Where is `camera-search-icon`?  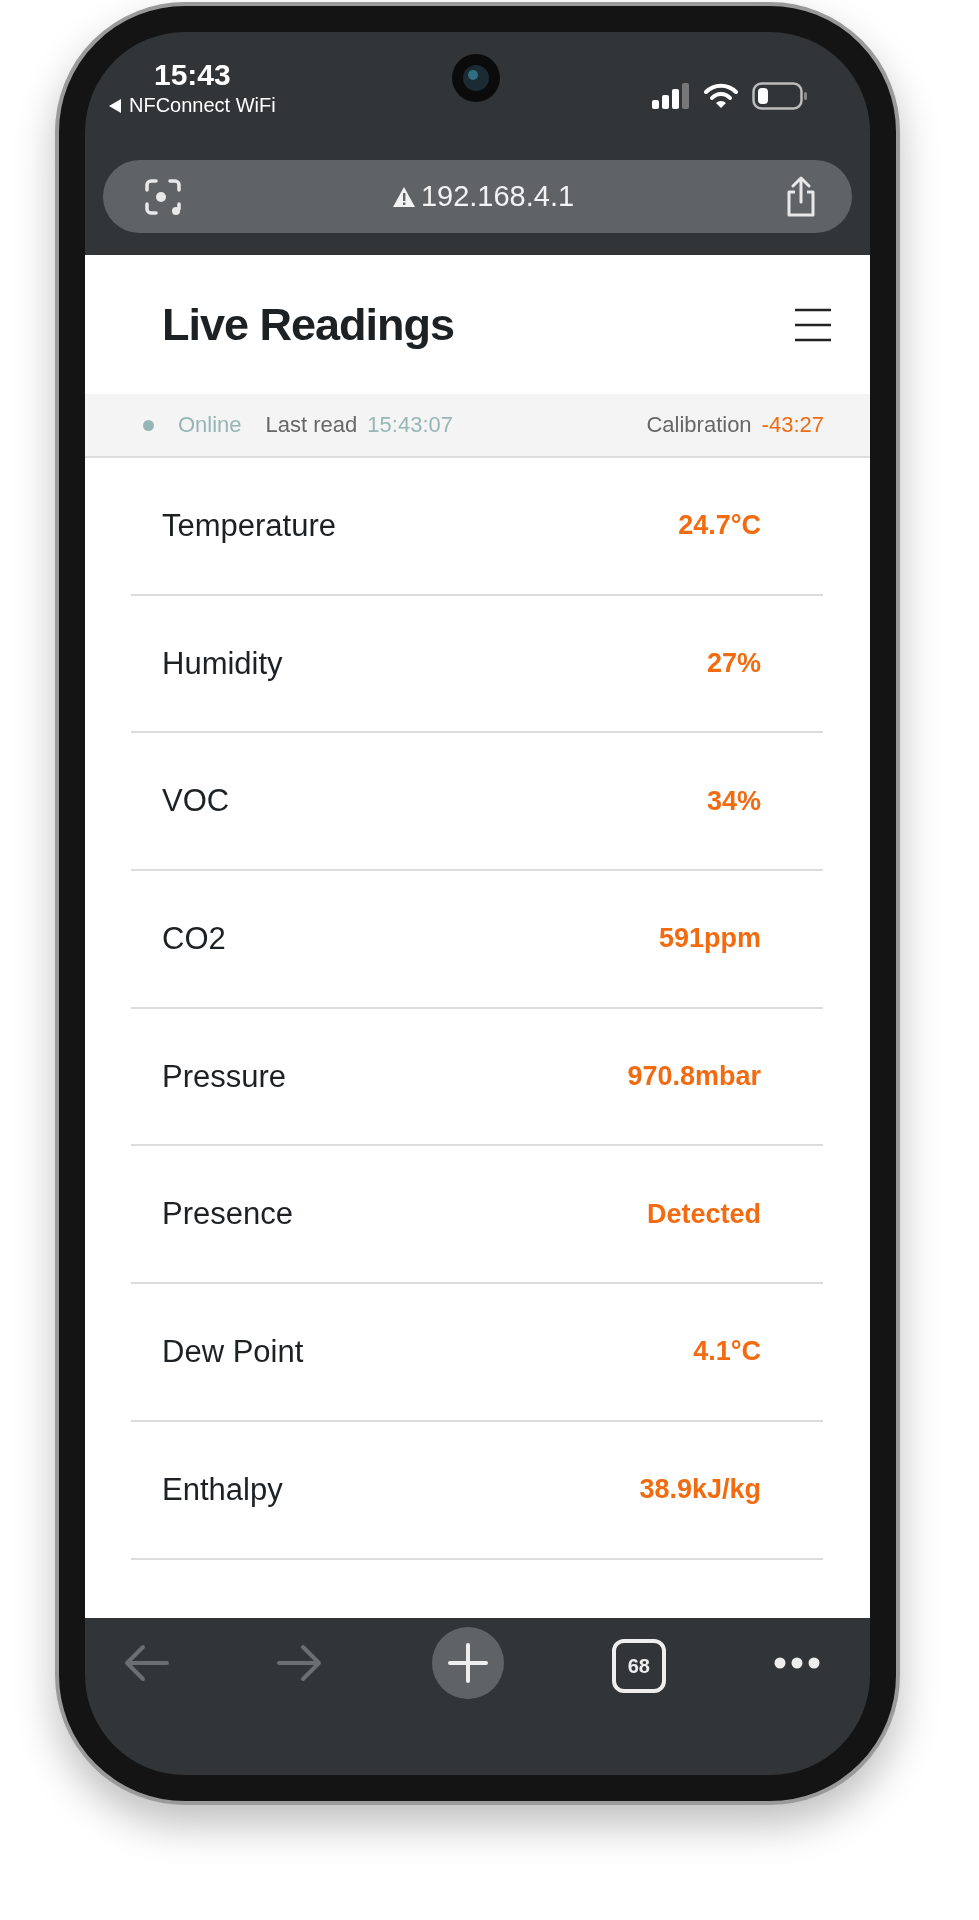 camera-search-icon is located at coordinates (163, 196).